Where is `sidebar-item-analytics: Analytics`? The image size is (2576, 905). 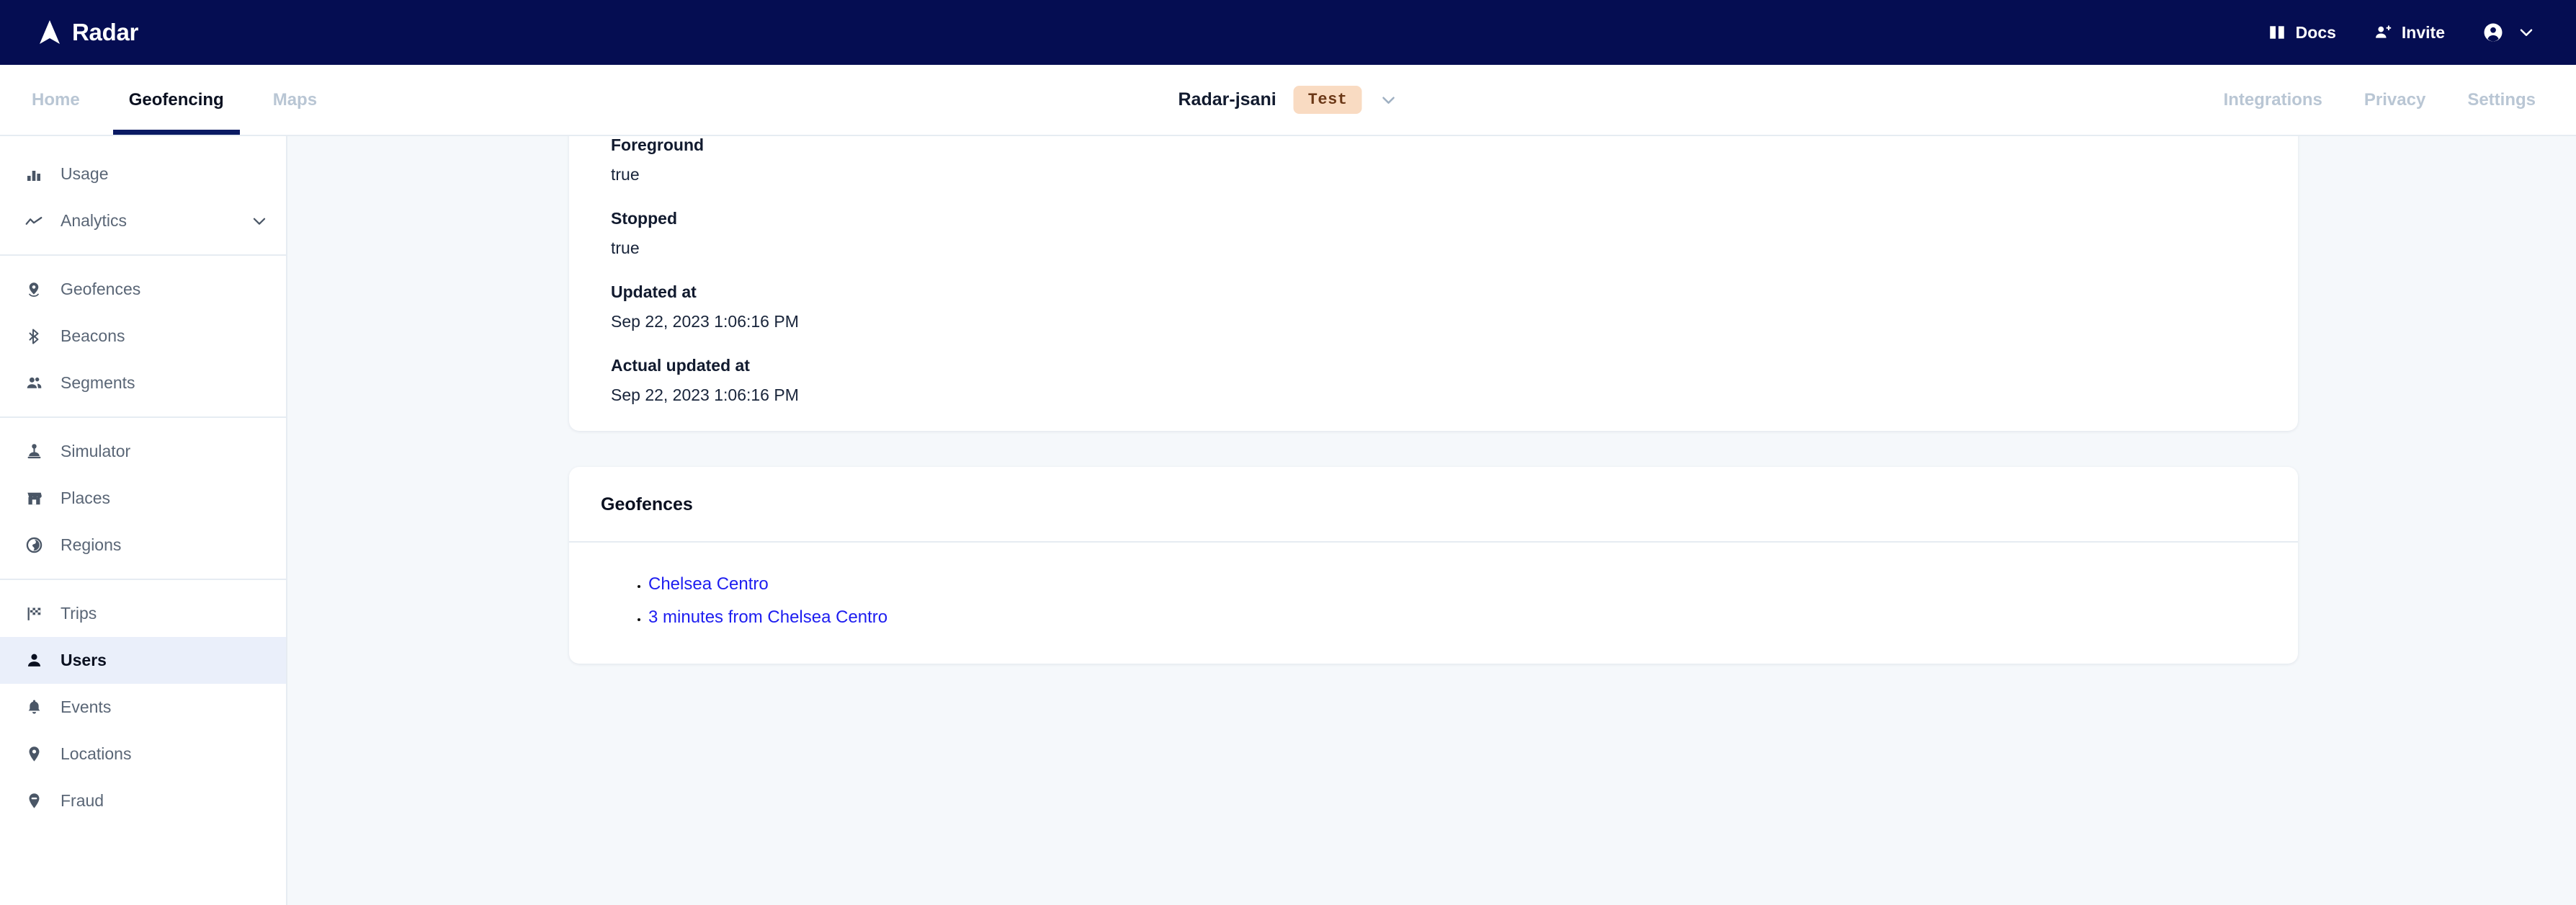
sidebar-item-analytics: Analytics is located at coordinates (143, 220).